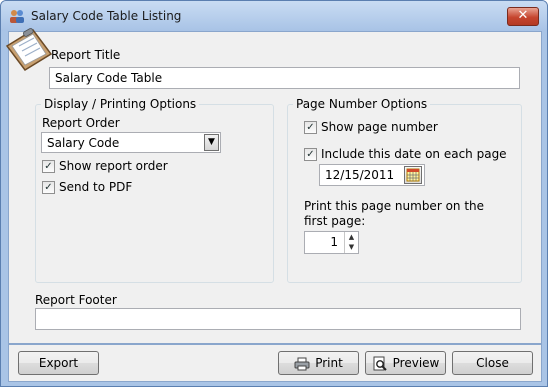  I want to click on window-title: Salary Code Table Listing, so click(106, 16).